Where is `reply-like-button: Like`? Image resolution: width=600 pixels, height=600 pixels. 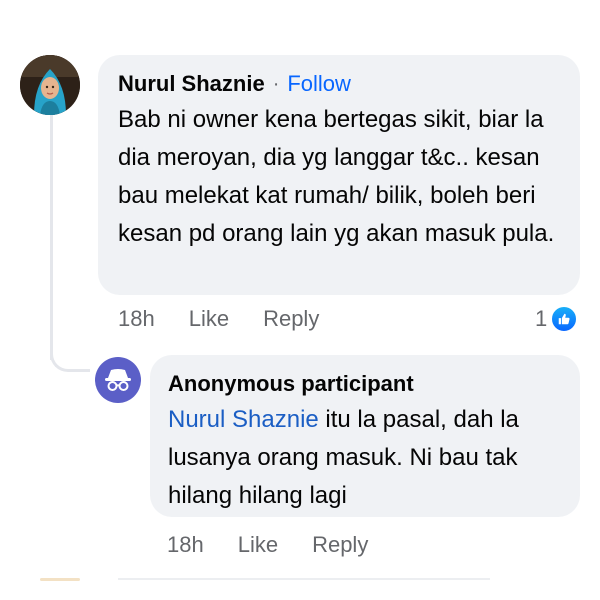
reply-like-button: Like is located at coordinates (258, 545).